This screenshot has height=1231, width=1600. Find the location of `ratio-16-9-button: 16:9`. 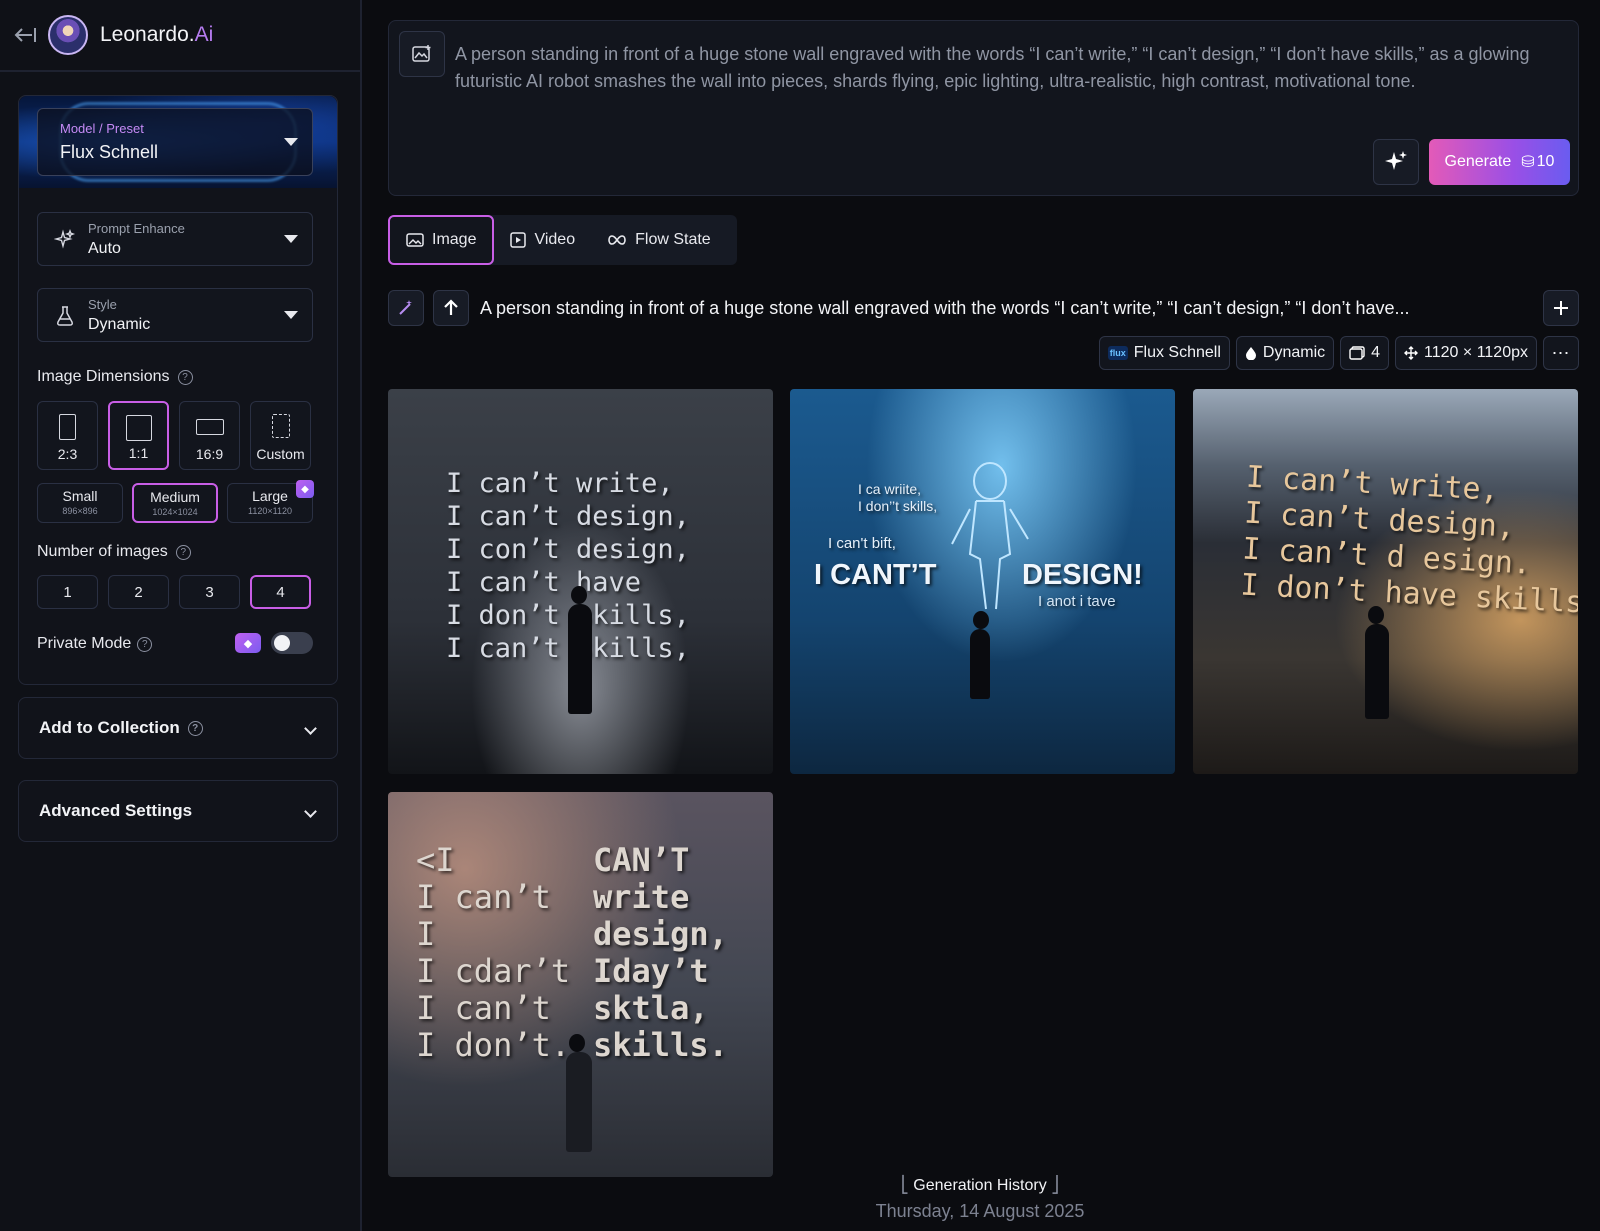

ratio-16-9-button: 16:9 is located at coordinates (209, 435).